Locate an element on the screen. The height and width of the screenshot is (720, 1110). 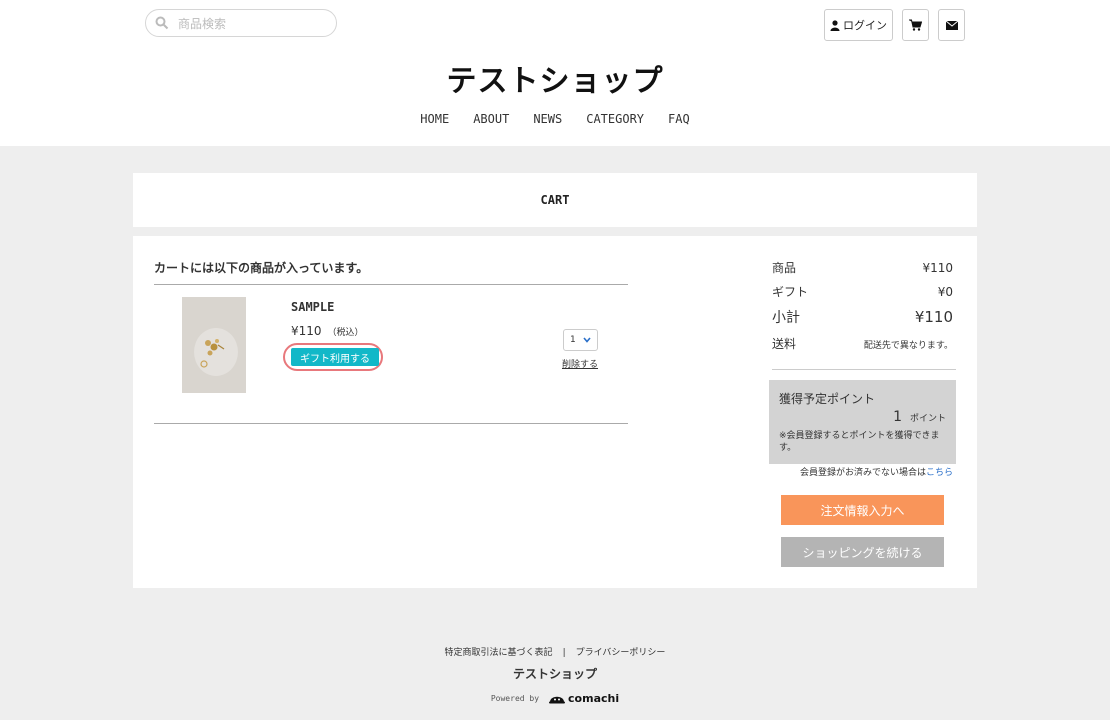
main-nav: HOME ABOUT NEWS CATEGORY FAQ is located at coordinates (555, 119).